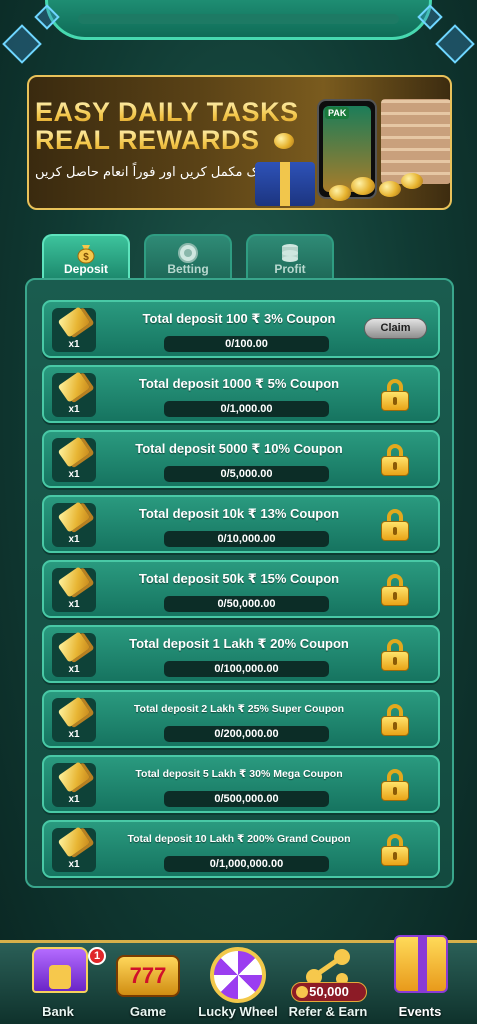  I want to click on left-diamond-icon, so click(22, 44).